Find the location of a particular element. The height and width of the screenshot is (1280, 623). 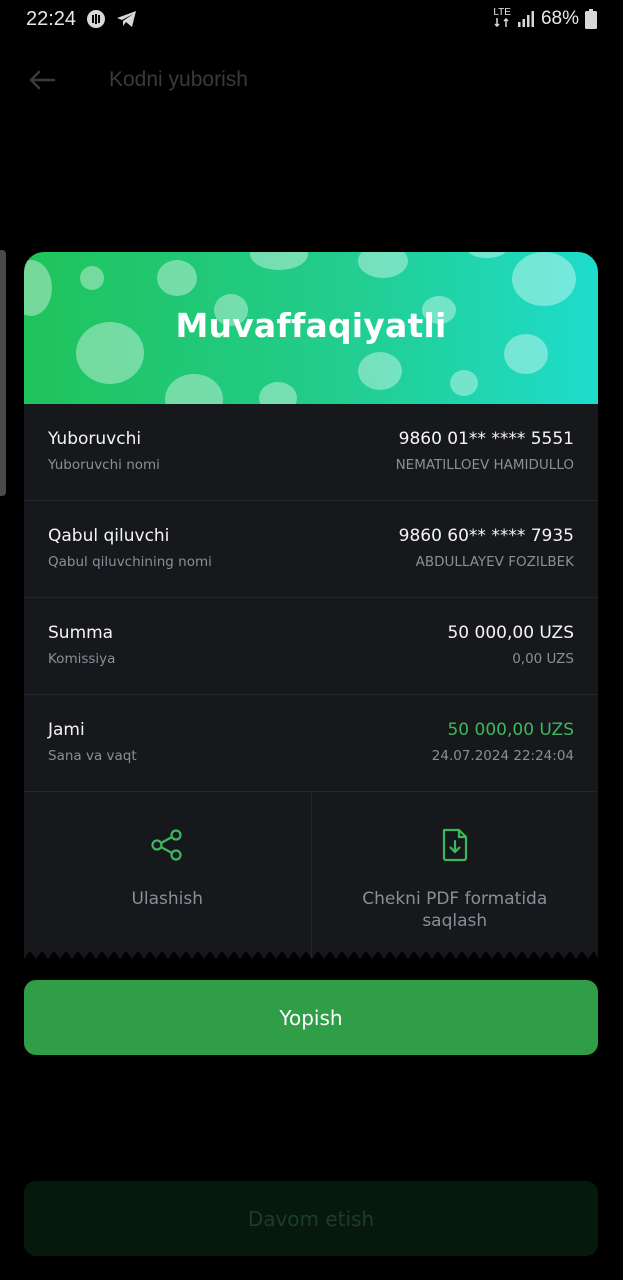

amount-value: 50 000,00 UZS is located at coordinates (510, 633).